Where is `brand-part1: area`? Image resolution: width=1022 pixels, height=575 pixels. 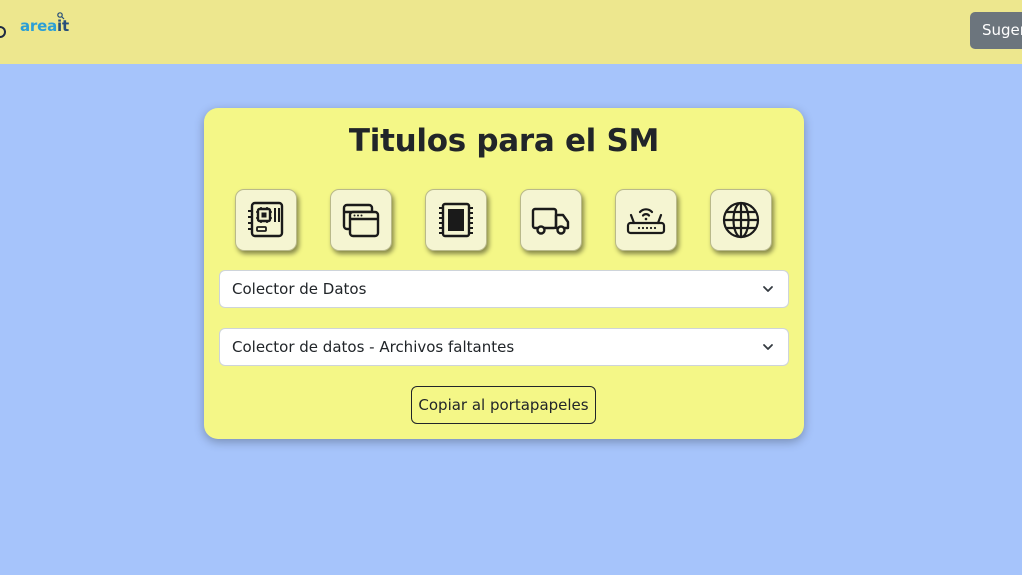
brand-part1: area is located at coordinates (39, 26).